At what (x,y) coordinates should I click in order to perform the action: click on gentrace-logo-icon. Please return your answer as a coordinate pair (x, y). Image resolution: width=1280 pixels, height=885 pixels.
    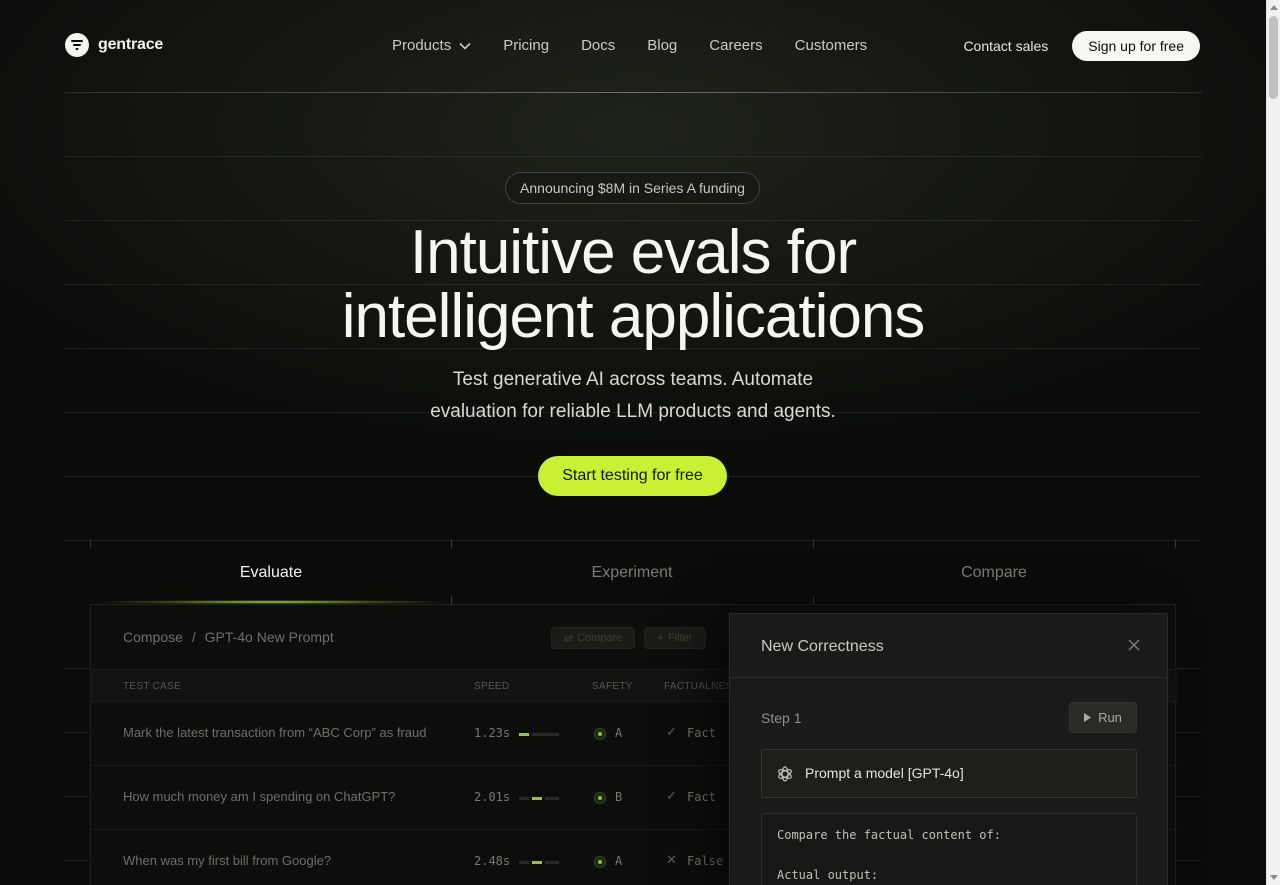
    Looking at the image, I should click on (77, 45).